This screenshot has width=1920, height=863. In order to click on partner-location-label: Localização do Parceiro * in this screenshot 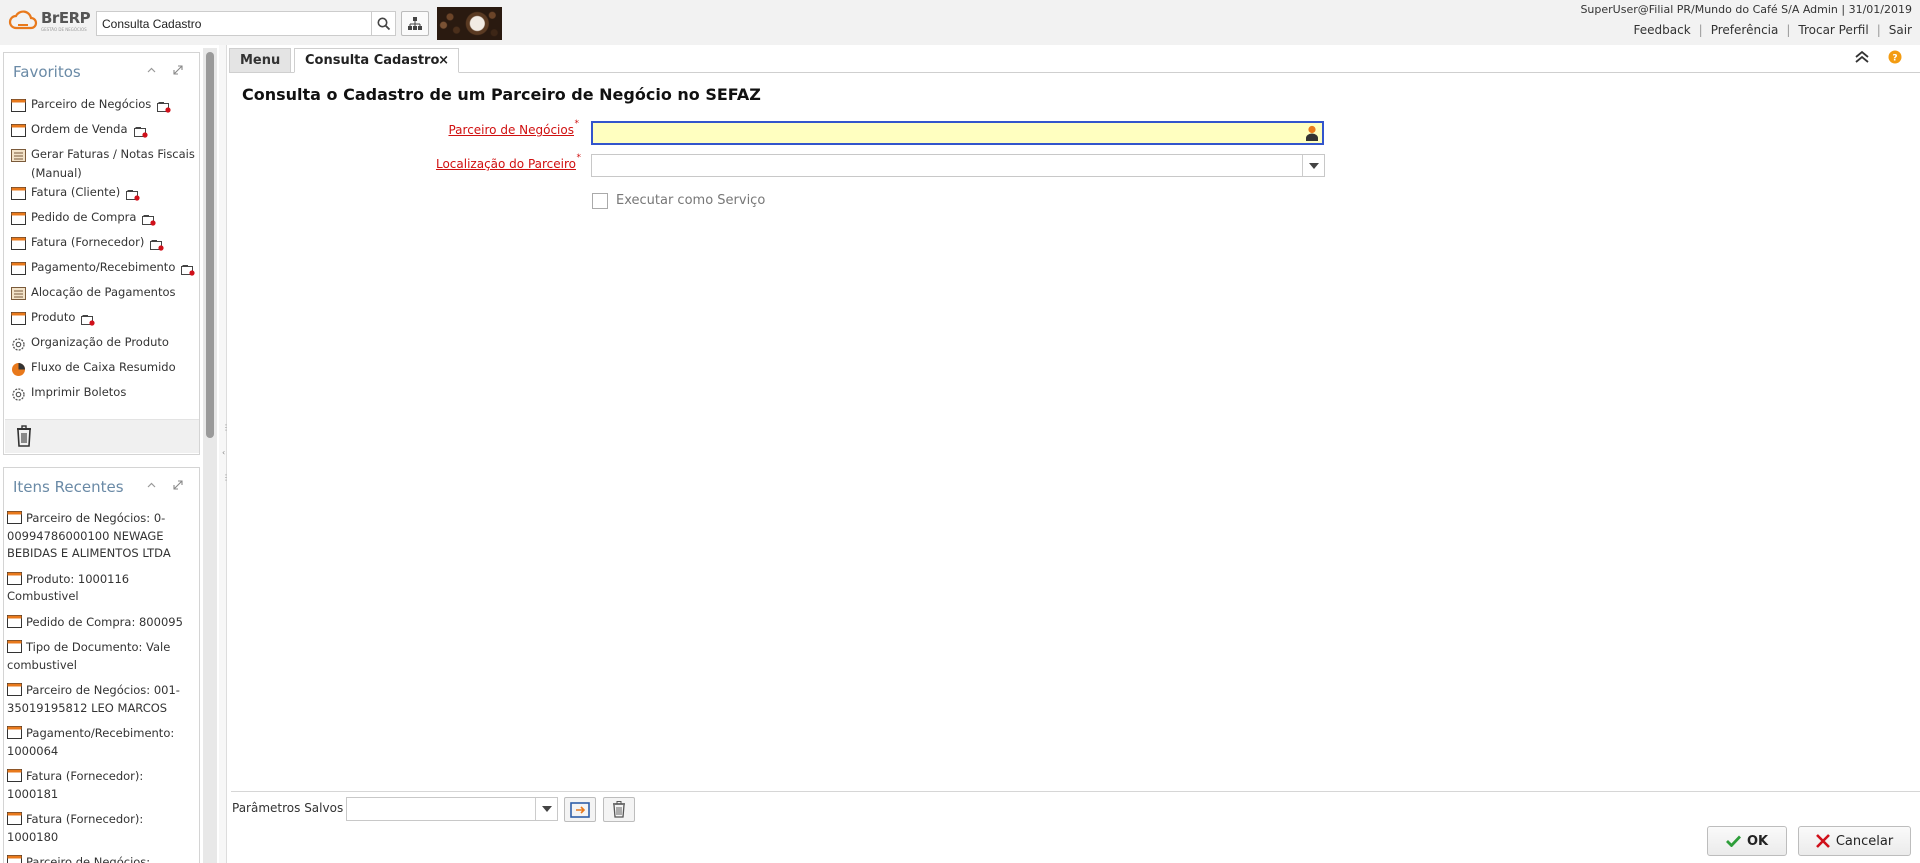, I will do `click(500, 162)`.